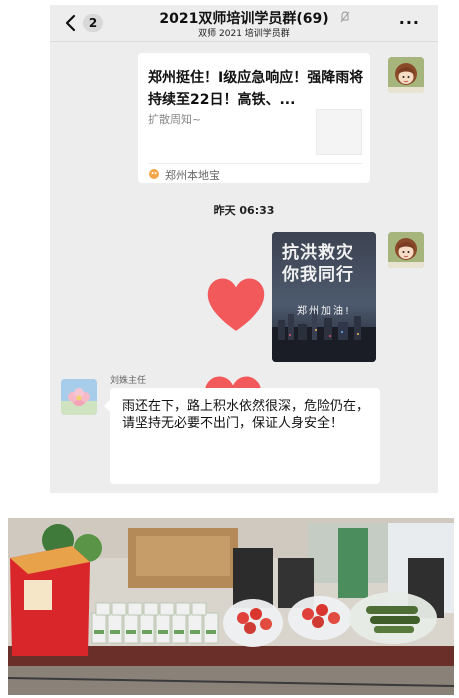 This screenshot has height=698, width=459. What do you see at coordinates (175, 119) in the screenshot?
I see `link-card-description: 扩散周知~` at bounding box center [175, 119].